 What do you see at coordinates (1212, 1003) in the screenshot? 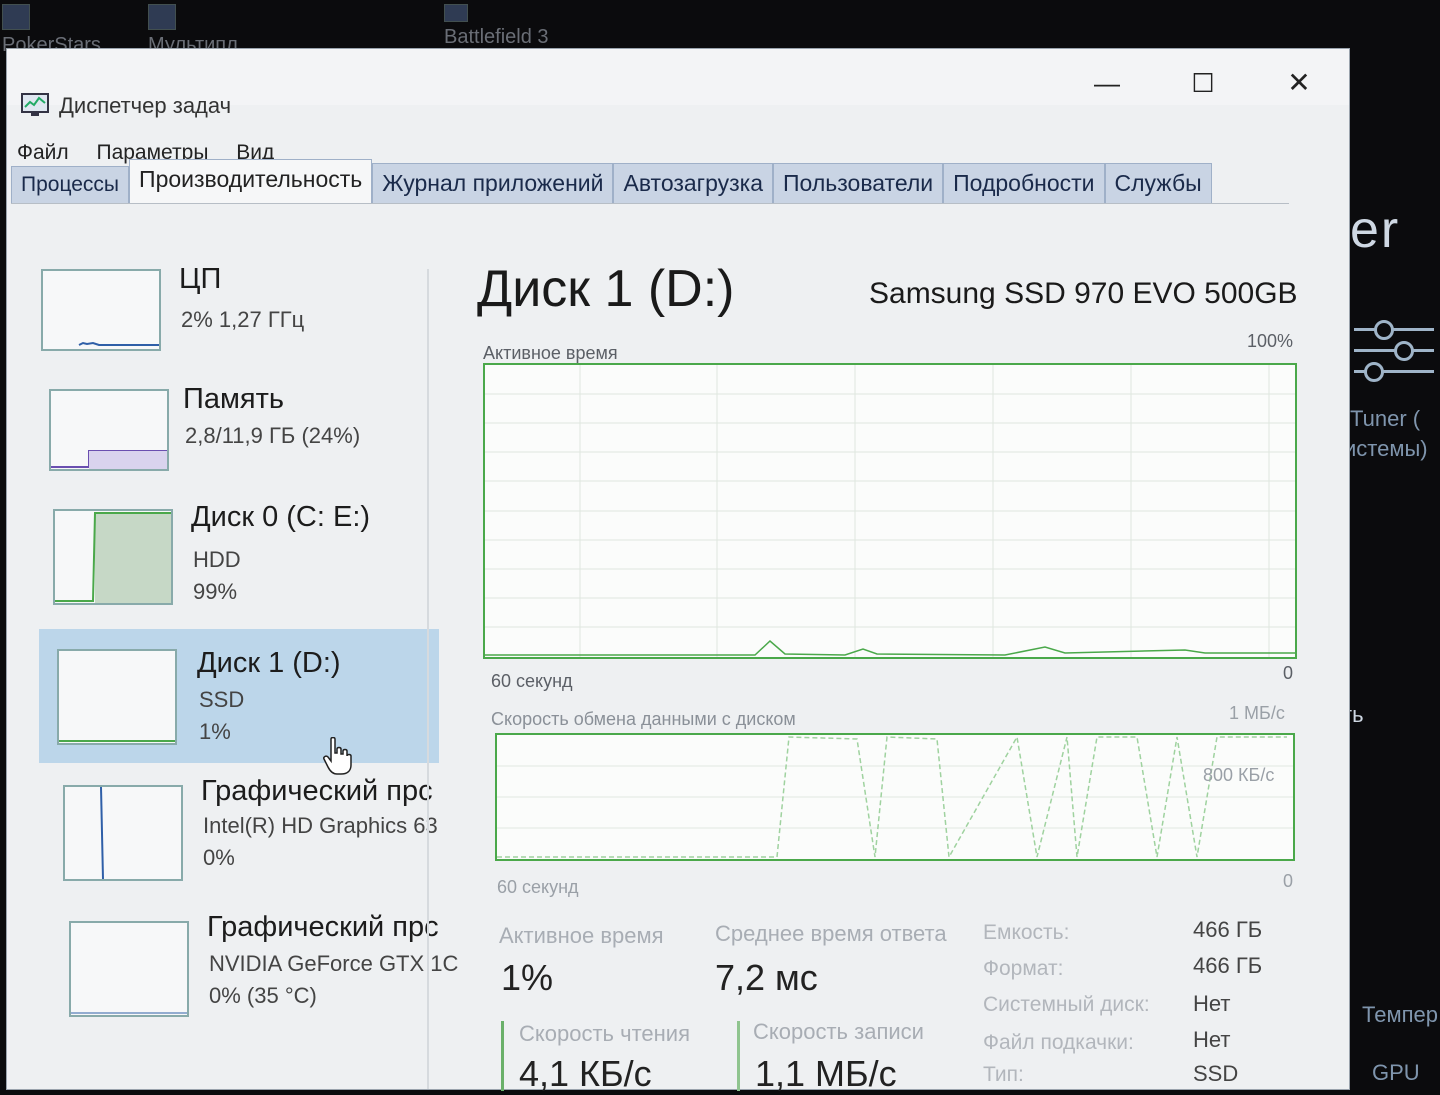
I see `system-disk-value: Нет` at bounding box center [1212, 1003].